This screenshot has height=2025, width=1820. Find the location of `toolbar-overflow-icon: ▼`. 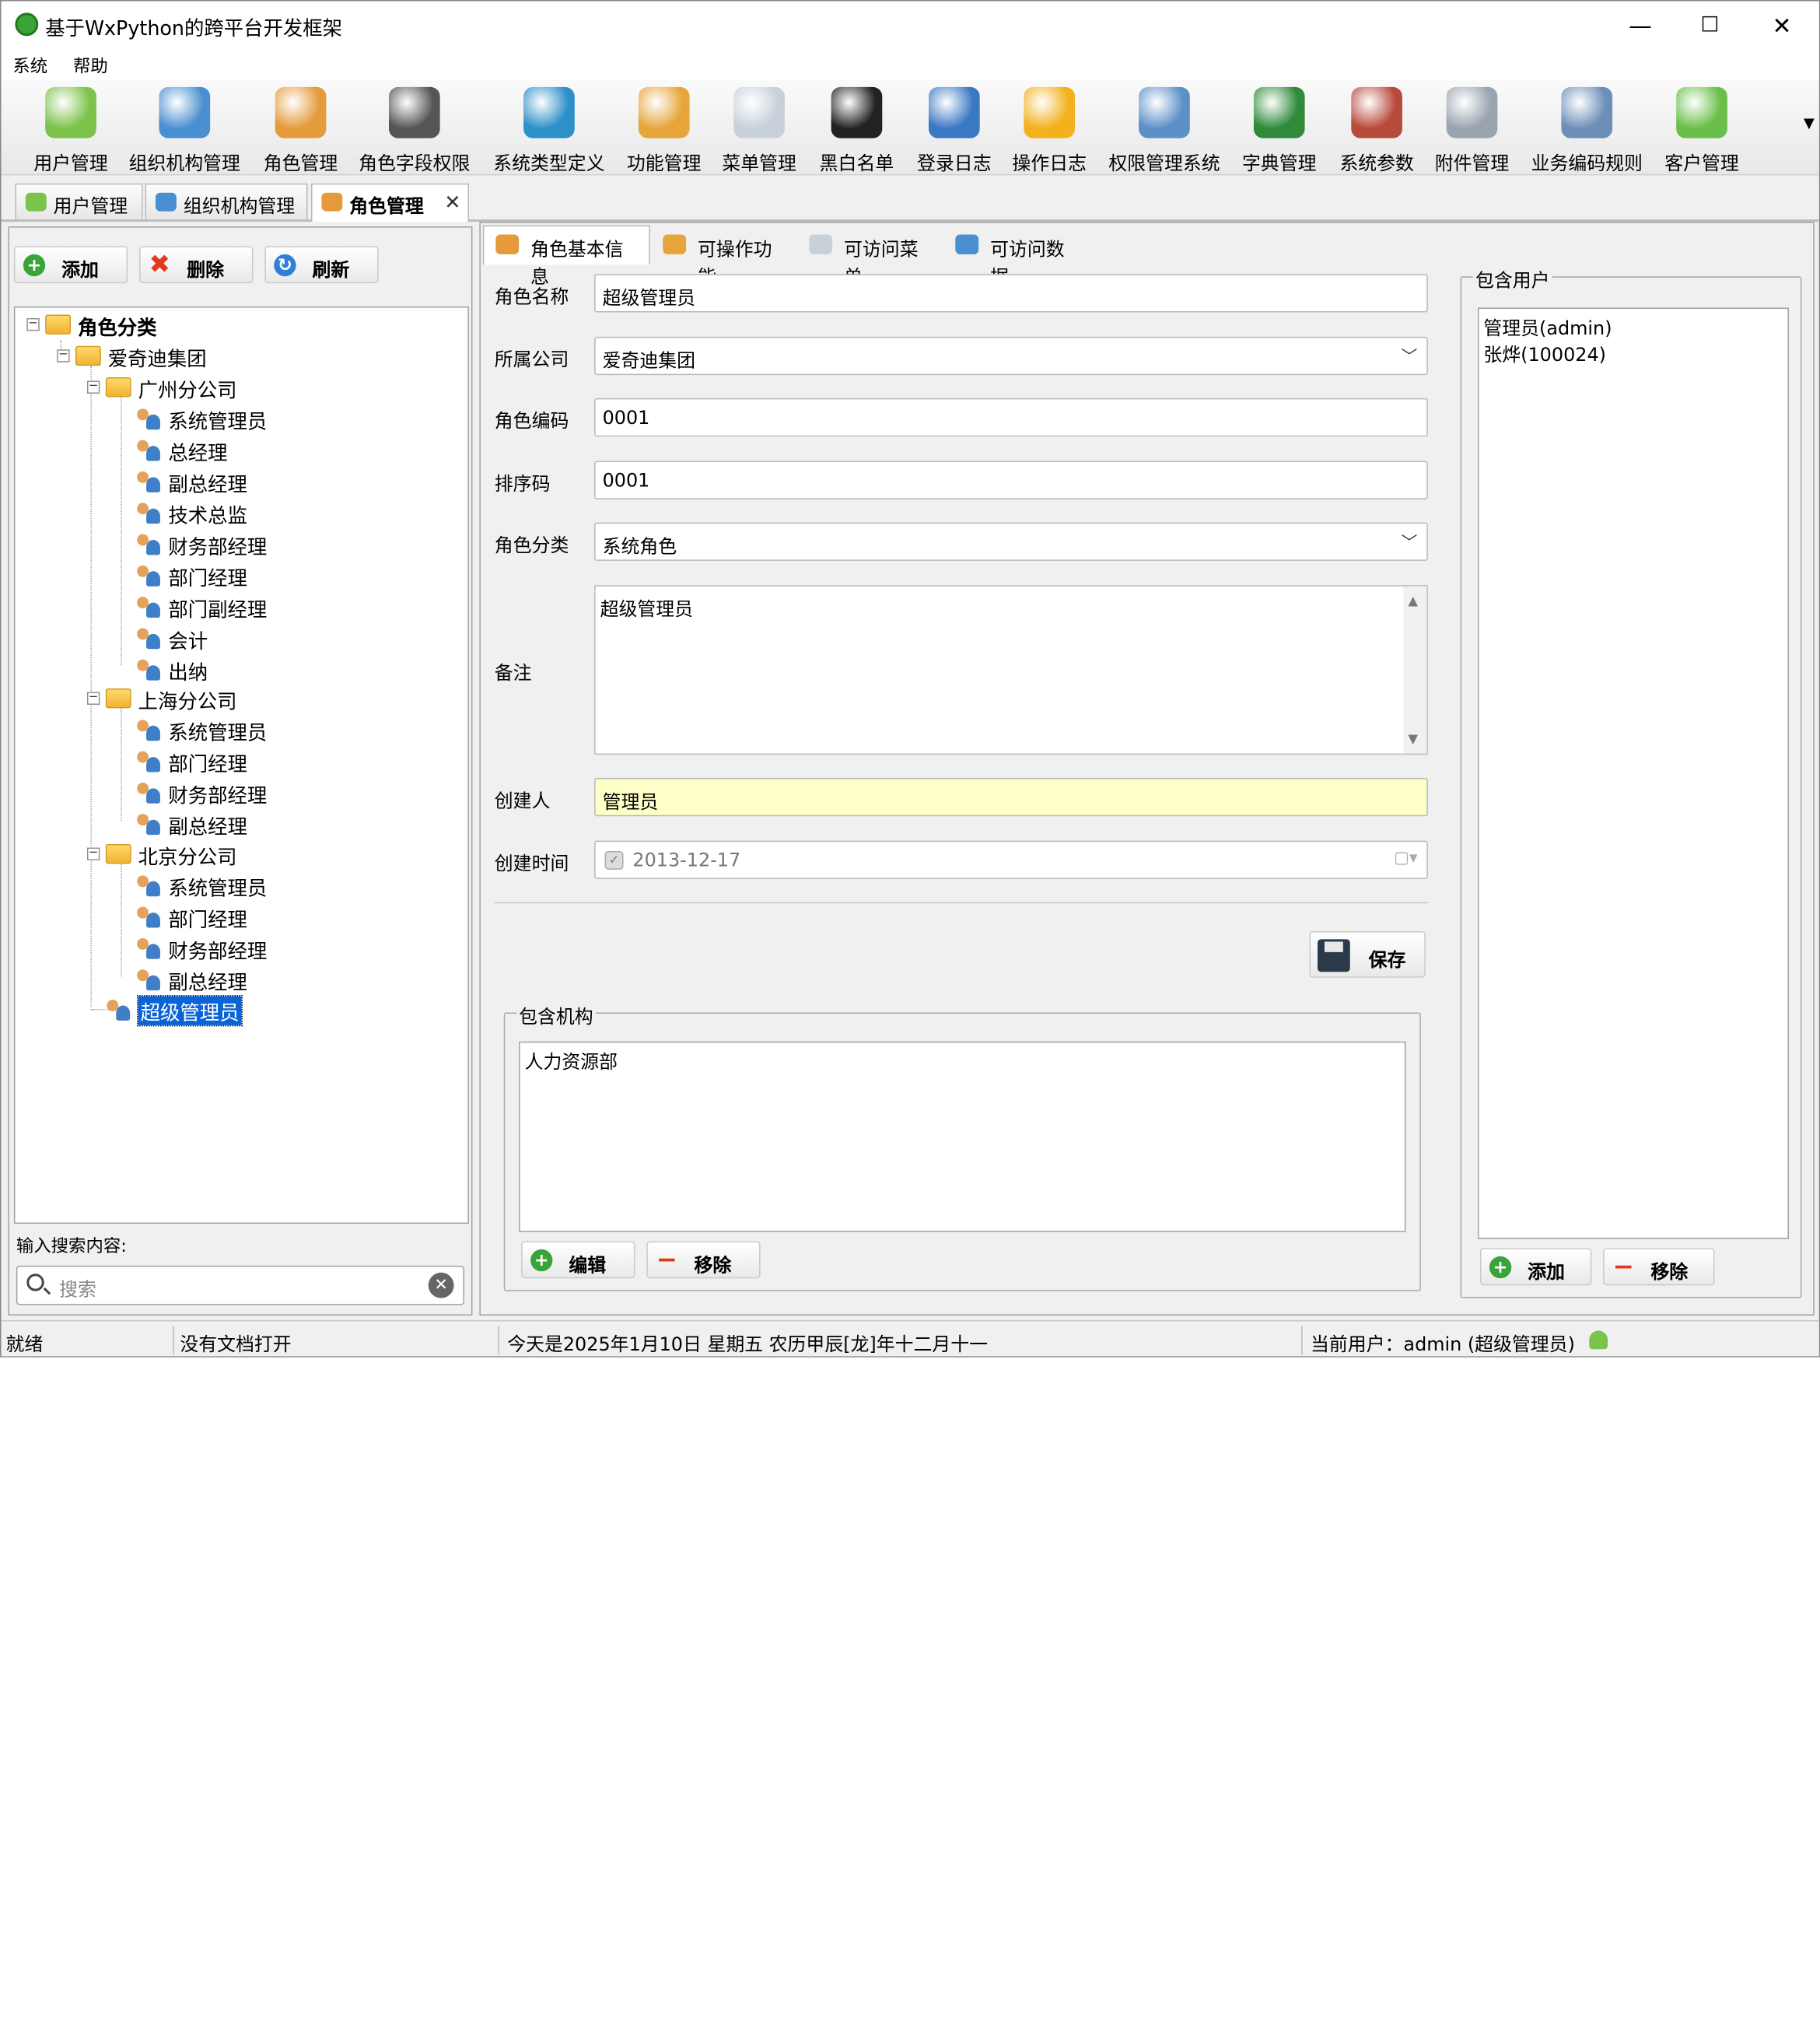

toolbar-overflow-icon: ▼ is located at coordinates (1809, 123).